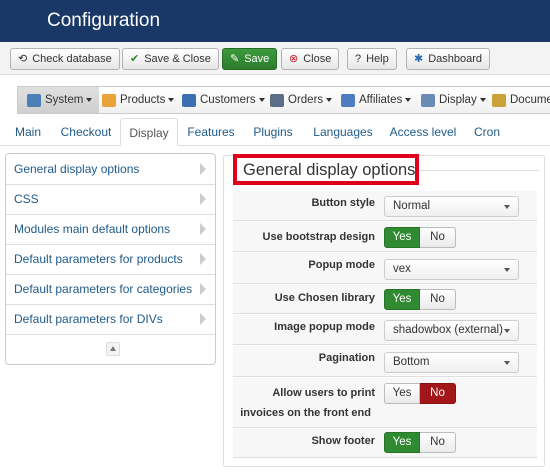 The height and width of the screenshot is (472, 550). I want to click on bootstrap-toggle: Yes No, so click(420, 237).